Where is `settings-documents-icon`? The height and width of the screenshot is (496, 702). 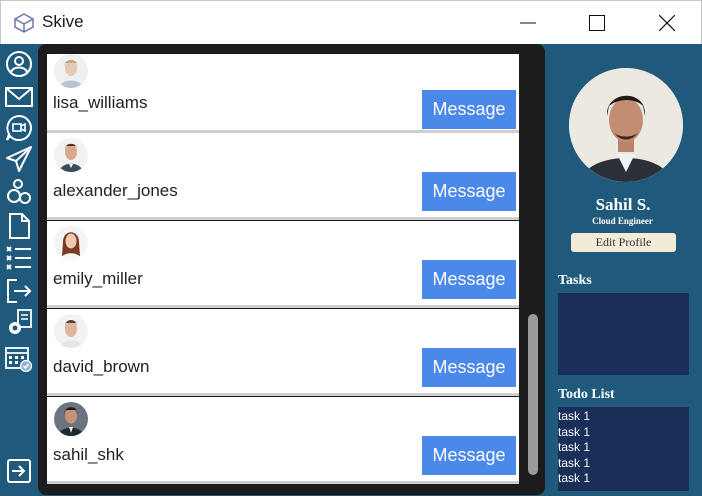 settings-documents-icon is located at coordinates (20, 321).